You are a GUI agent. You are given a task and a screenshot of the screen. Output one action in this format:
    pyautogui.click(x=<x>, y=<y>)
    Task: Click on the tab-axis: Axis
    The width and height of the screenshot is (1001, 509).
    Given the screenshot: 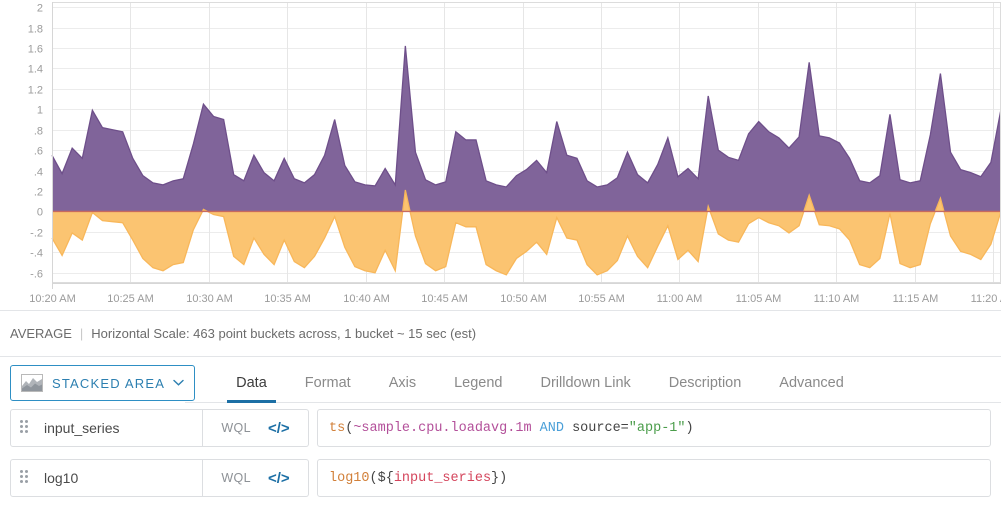 What is the action you would take?
    pyautogui.click(x=402, y=383)
    